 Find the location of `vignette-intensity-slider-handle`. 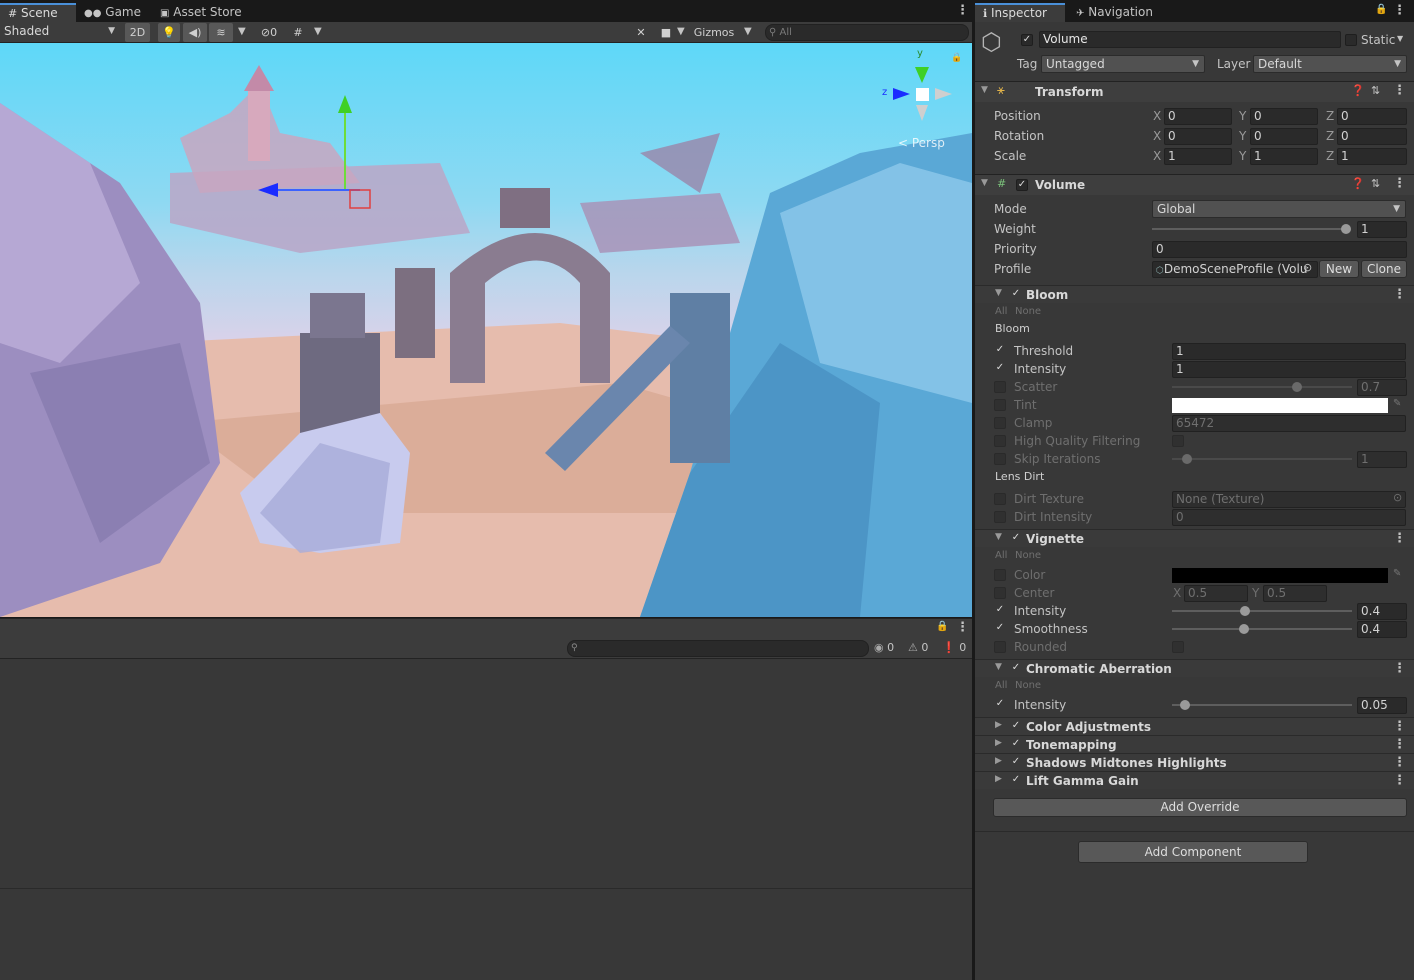

vignette-intensity-slider-handle is located at coordinates (1245, 611).